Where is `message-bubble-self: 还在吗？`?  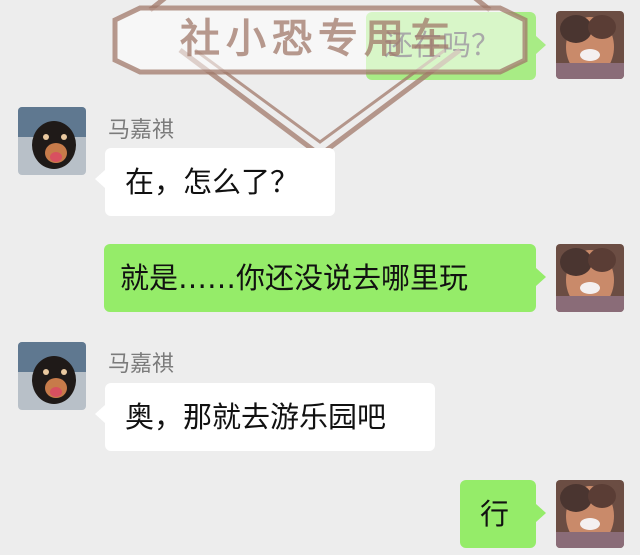 message-bubble-self: 还在吗？ is located at coordinates (456, 46).